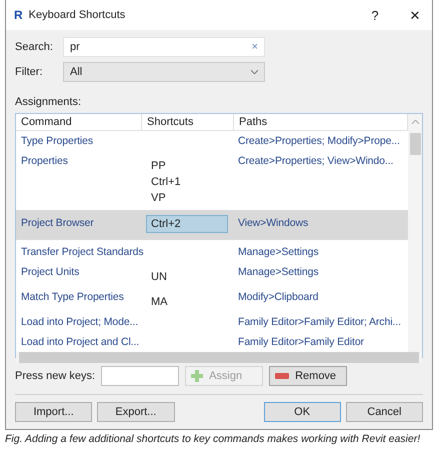 Image resolution: width=445 pixels, height=449 pixels. I want to click on help-button: ?, so click(375, 15).